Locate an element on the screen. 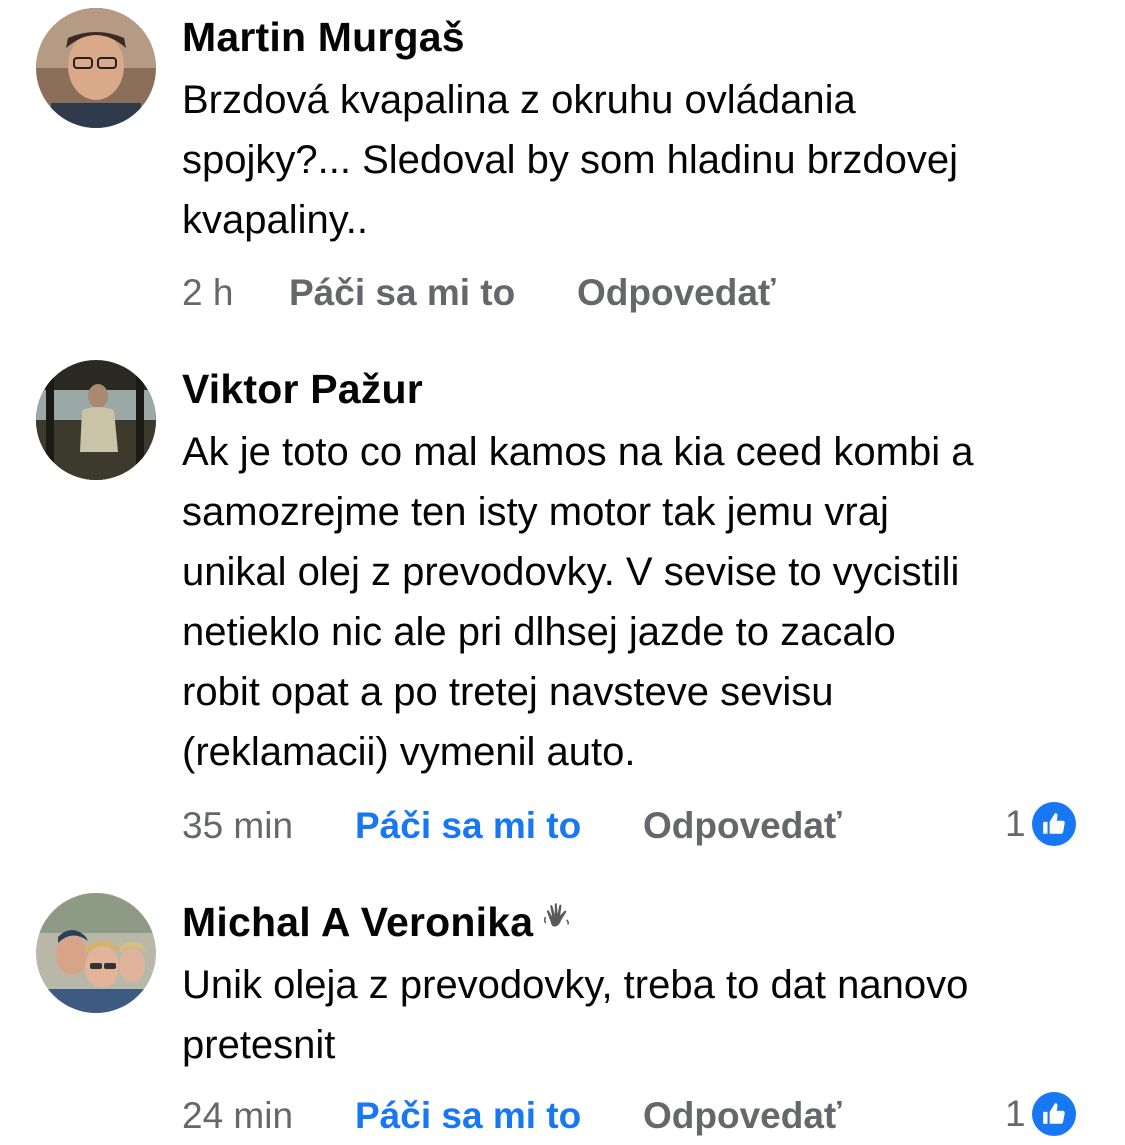 This screenshot has height=1145, width=1125. comment-author: Martin Murgaš is located at coordinates (323, 37).